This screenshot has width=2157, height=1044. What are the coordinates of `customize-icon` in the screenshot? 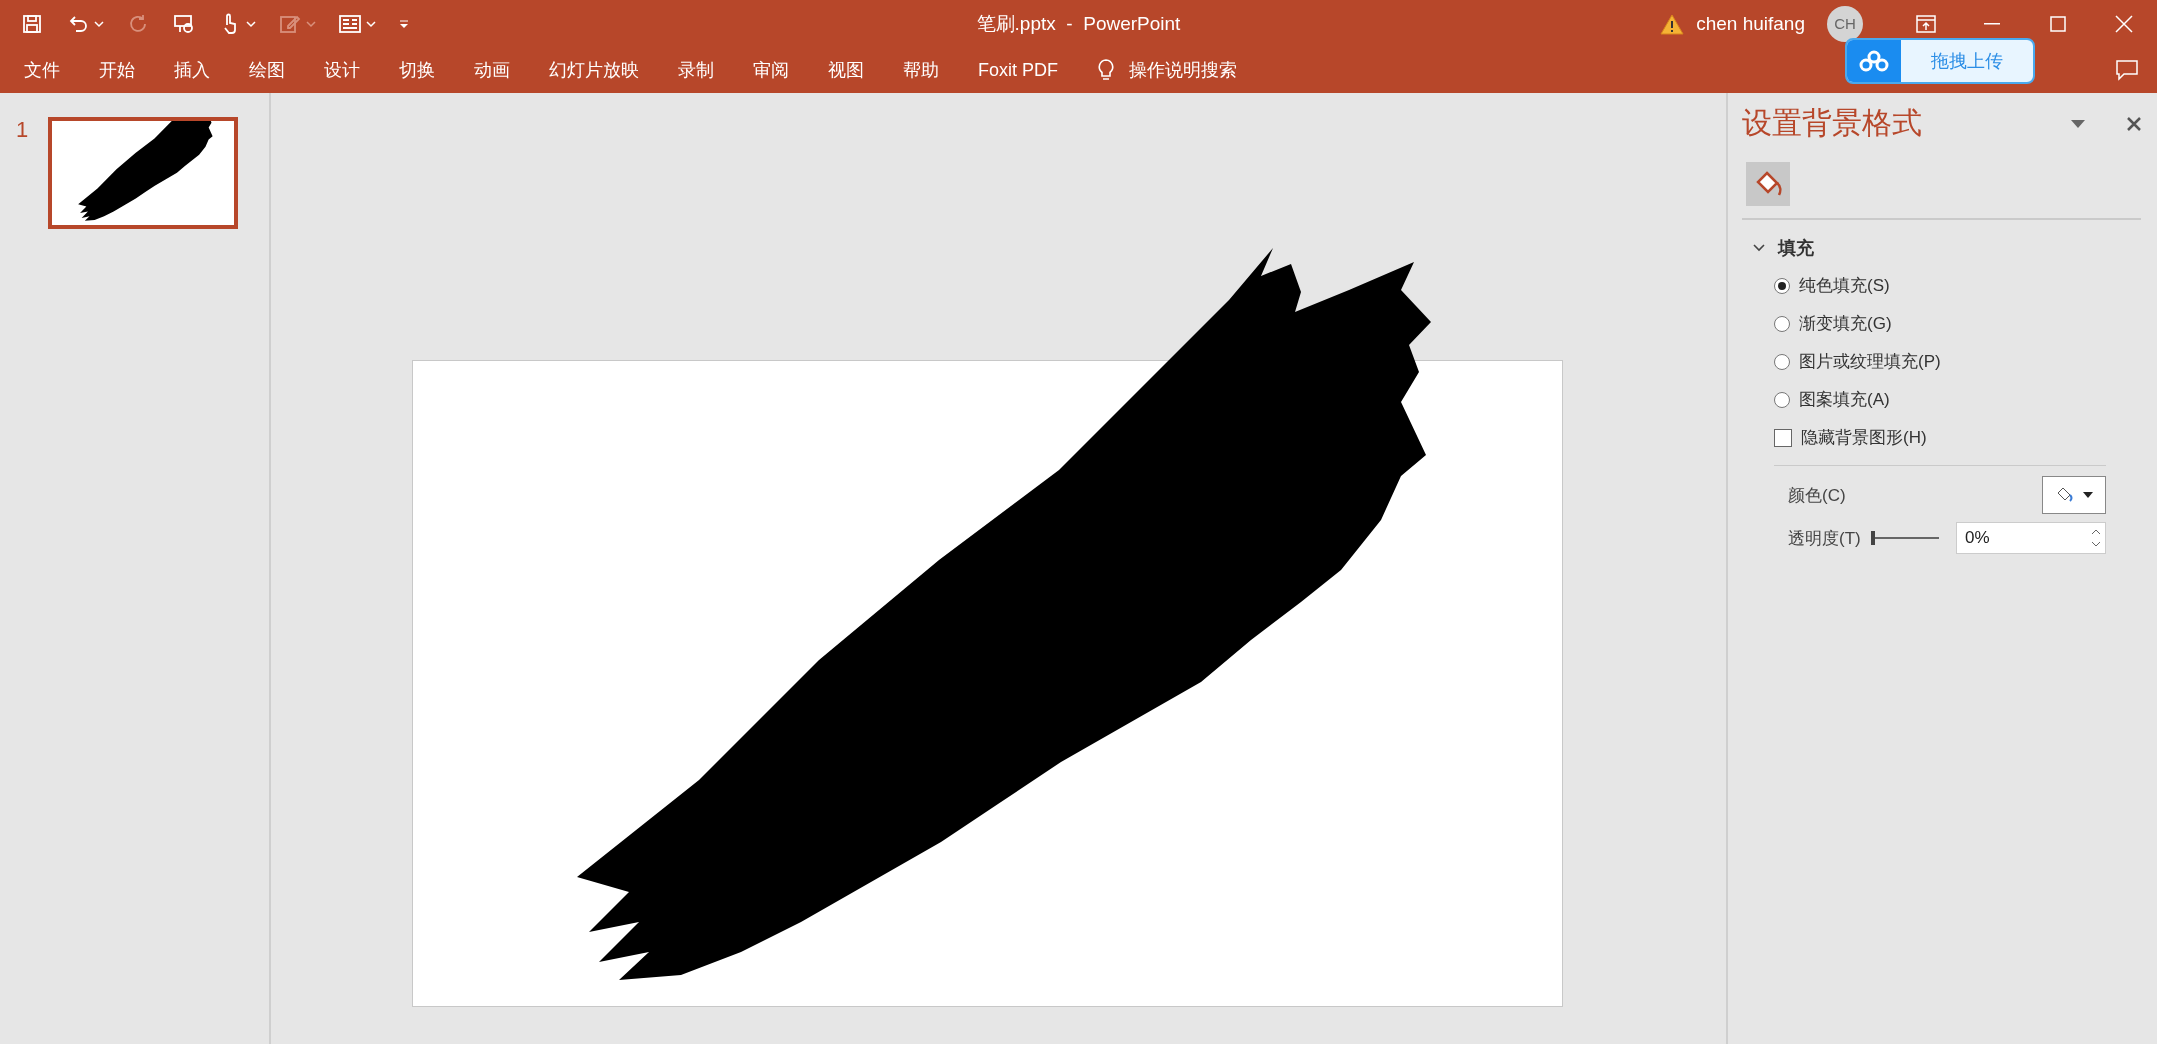 It's located at (404, 23).